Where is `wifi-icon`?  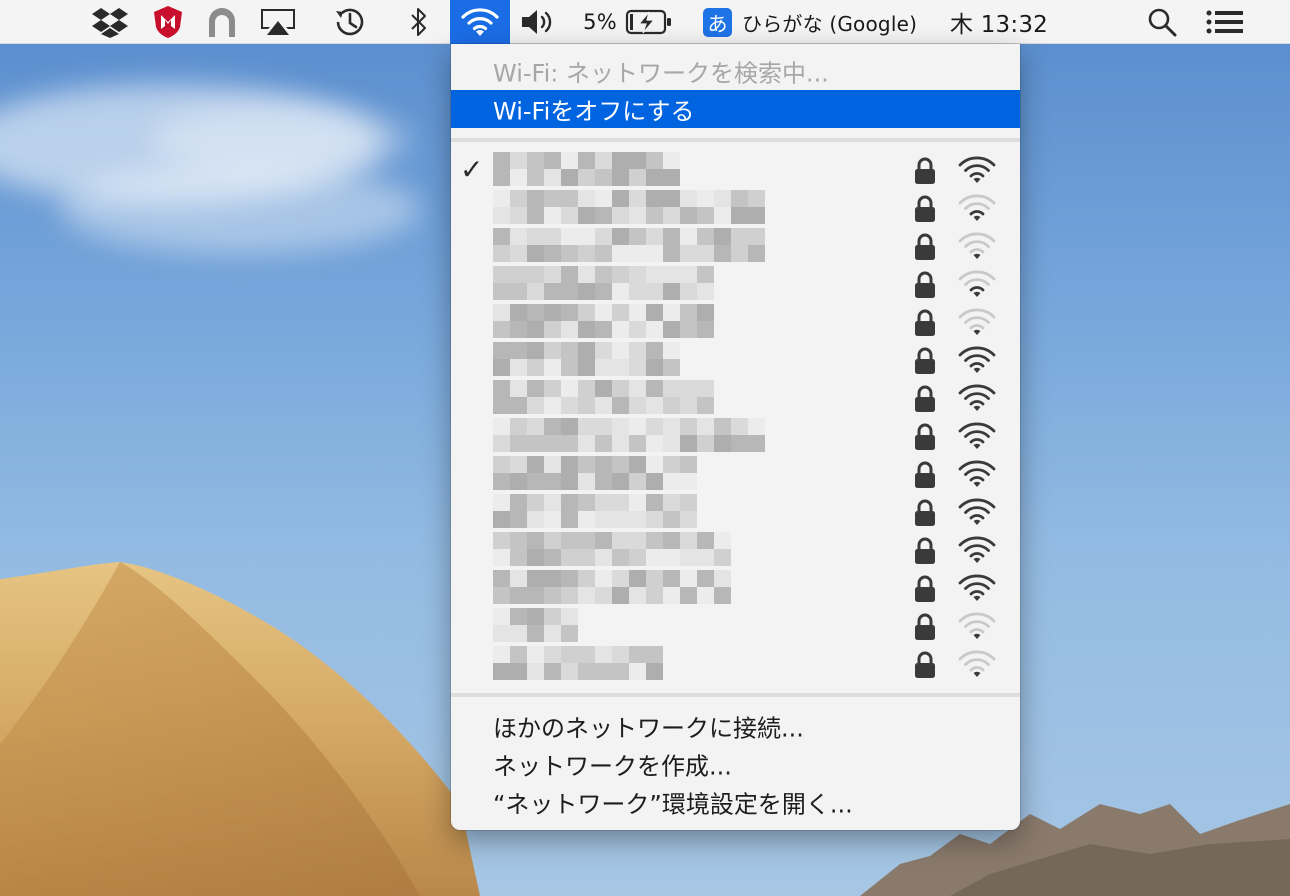 wifi-icon is located at coordinates (480, 22).